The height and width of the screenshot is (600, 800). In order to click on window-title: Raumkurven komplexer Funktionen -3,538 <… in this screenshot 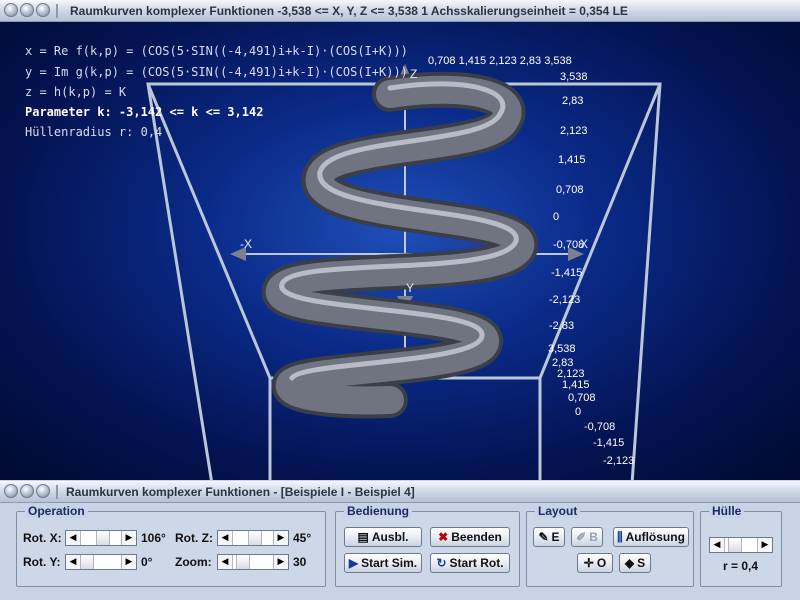, I will do `click(349, 11)`.